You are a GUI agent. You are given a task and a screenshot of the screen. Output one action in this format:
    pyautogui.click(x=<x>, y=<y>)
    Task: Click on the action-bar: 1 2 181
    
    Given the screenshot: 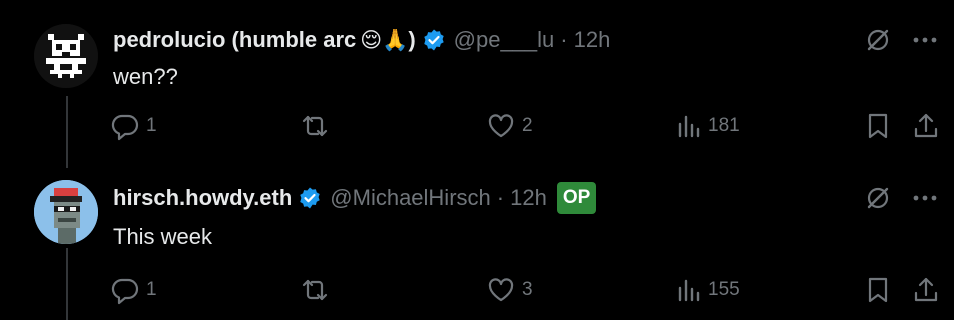 What is the action you would take?
    pyautogui.click(x=525, y=126)
    